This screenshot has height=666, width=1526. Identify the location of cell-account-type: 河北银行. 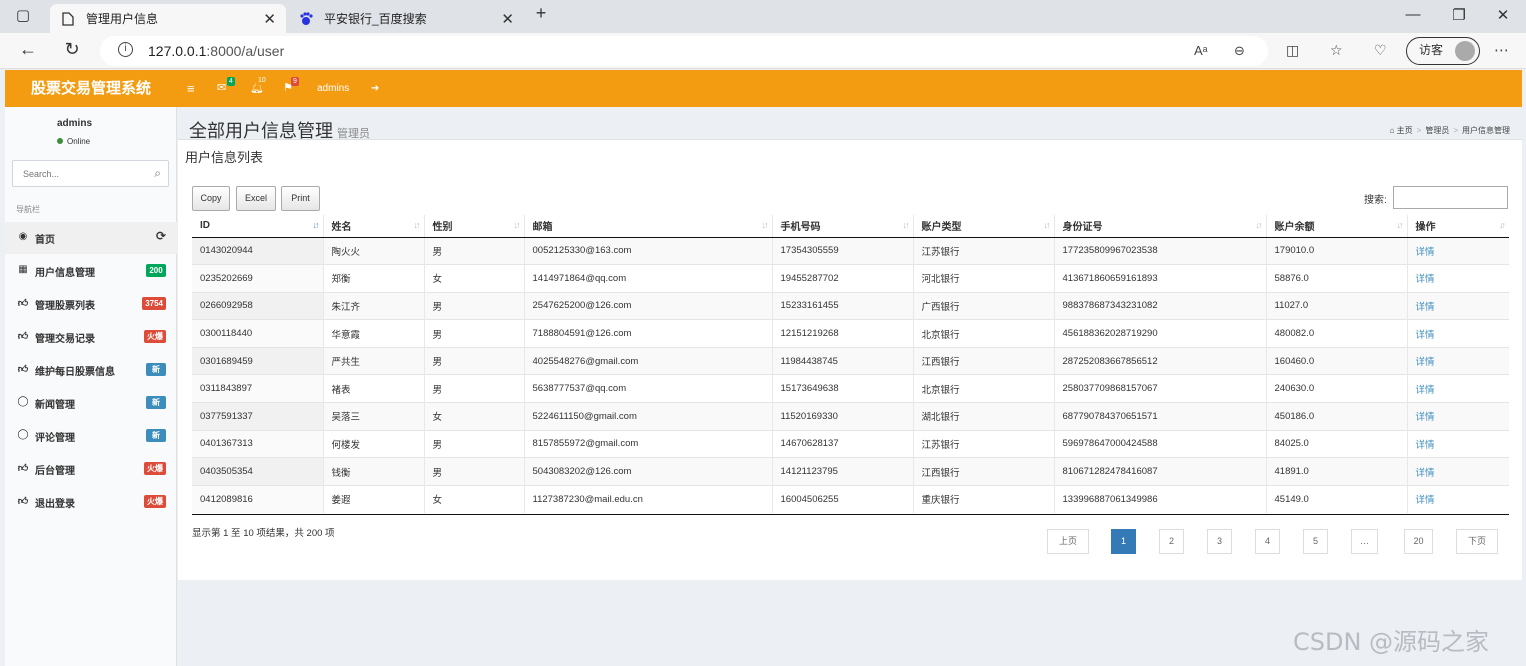
(983, 278).